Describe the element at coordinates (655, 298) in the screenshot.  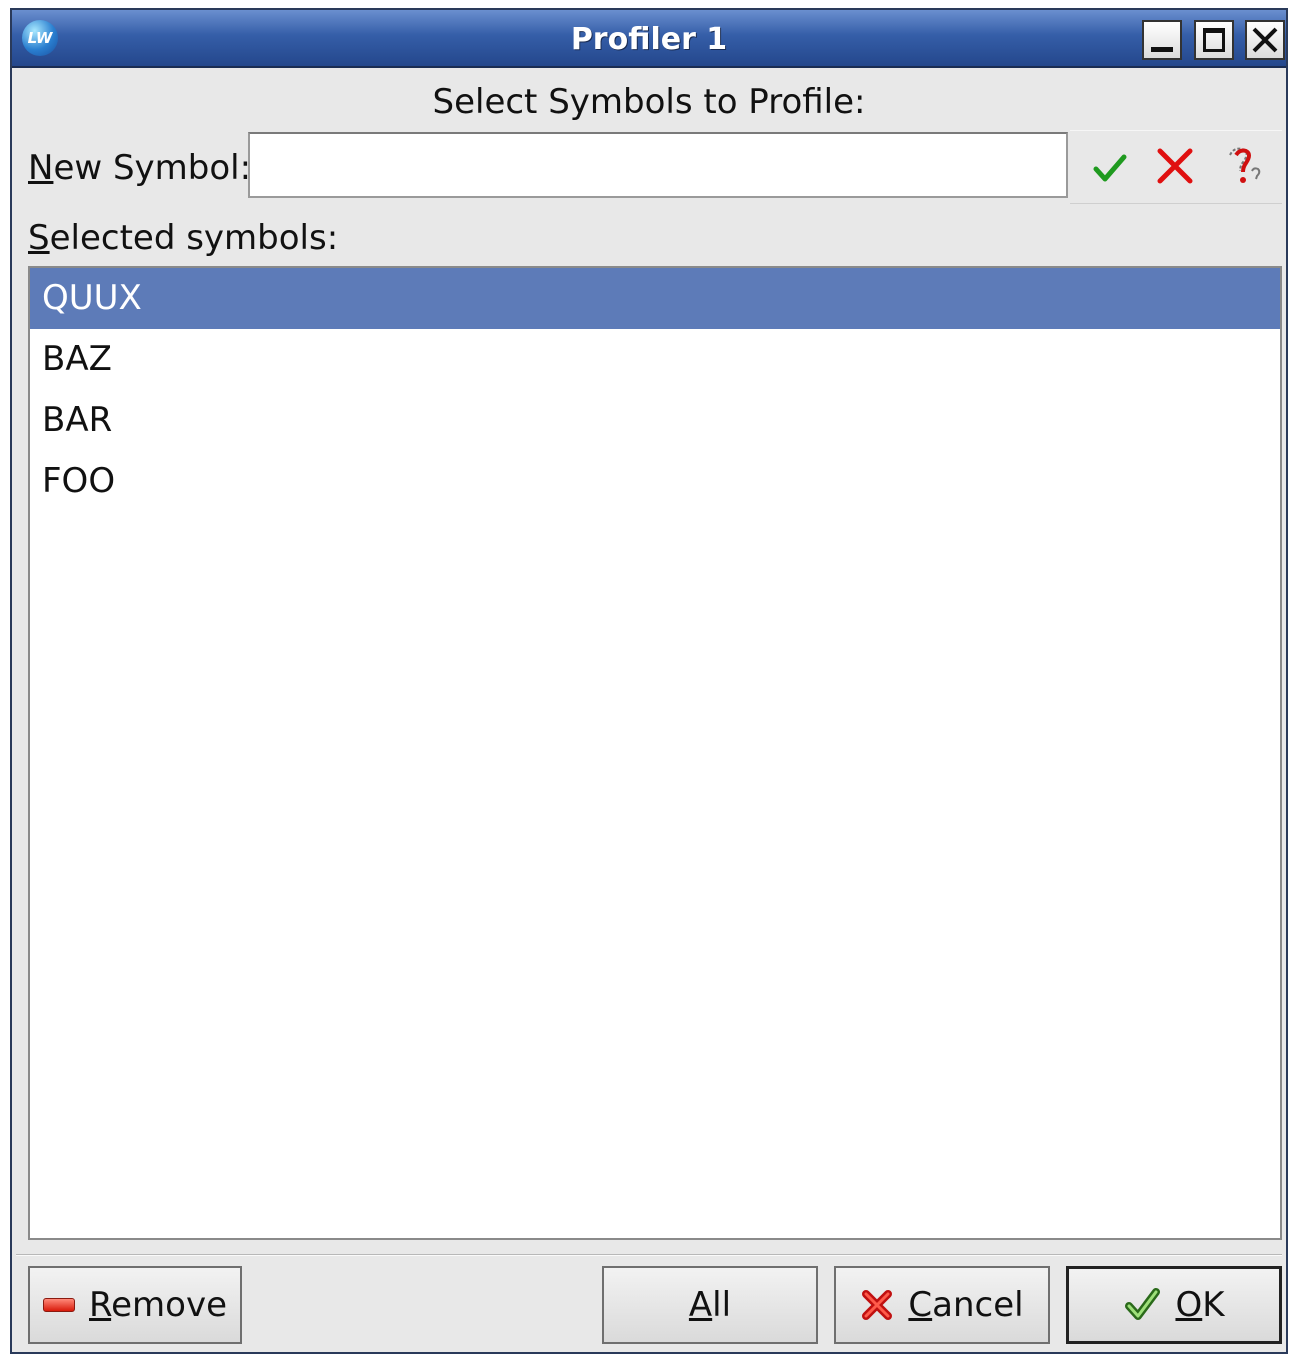
I see `list-item: QUUX` at that location.